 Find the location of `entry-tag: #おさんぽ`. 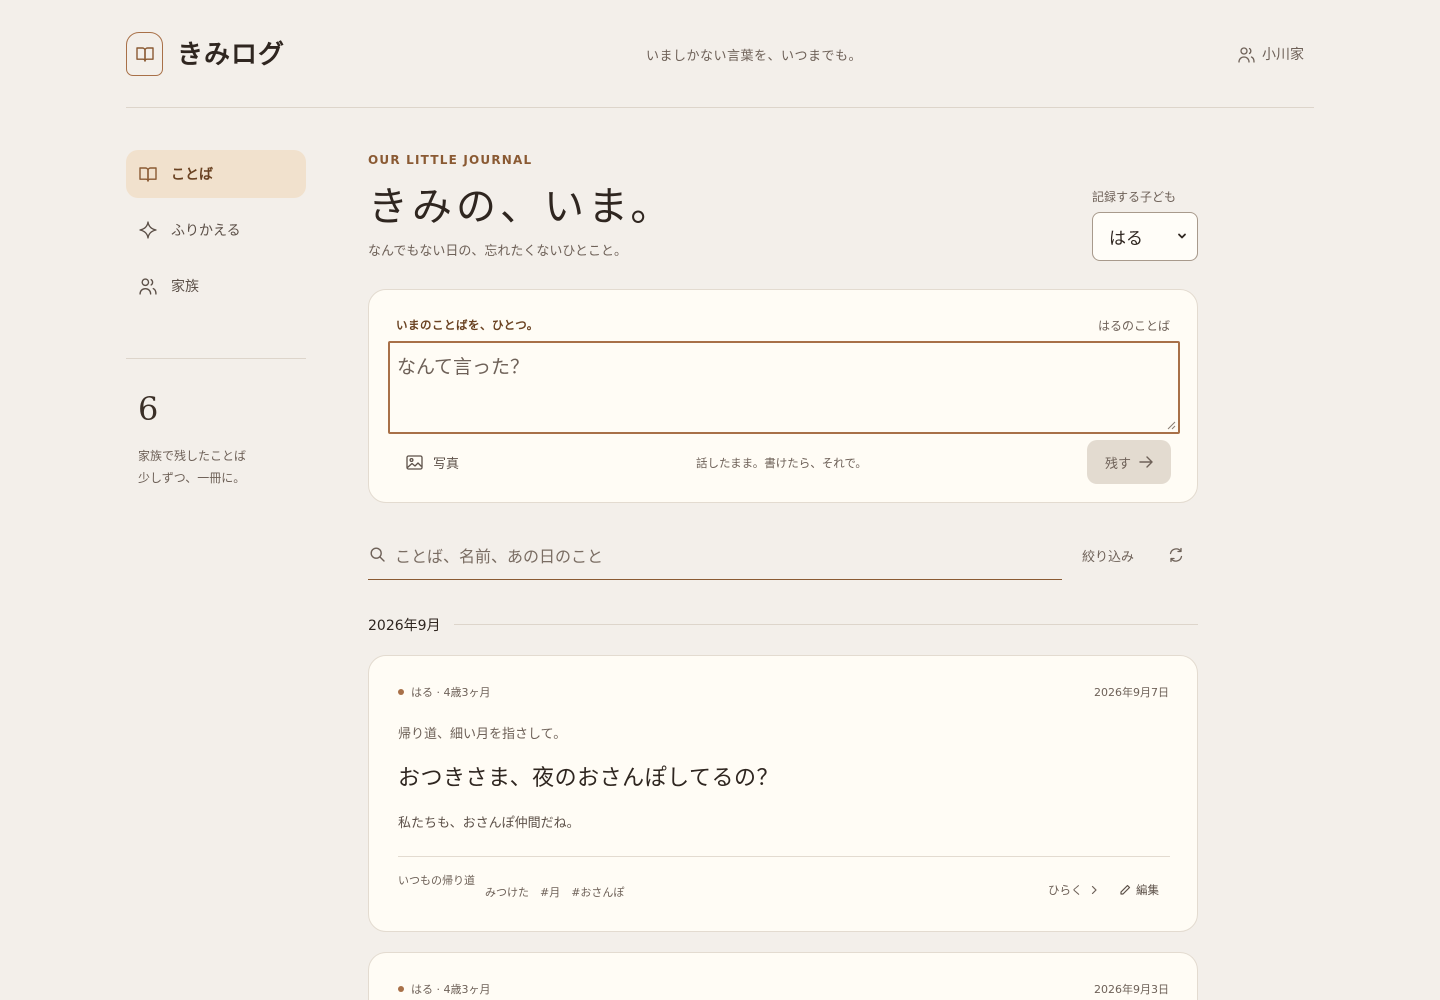

entry-tag: #おさんぽ is located at coordinates (597, 892).